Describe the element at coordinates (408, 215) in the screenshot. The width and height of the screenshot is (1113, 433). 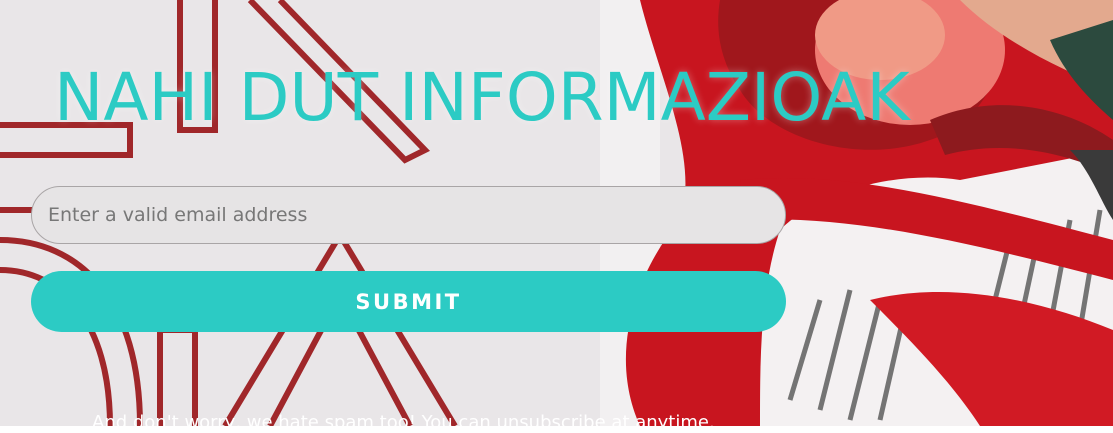
I see `email-field` at that location.